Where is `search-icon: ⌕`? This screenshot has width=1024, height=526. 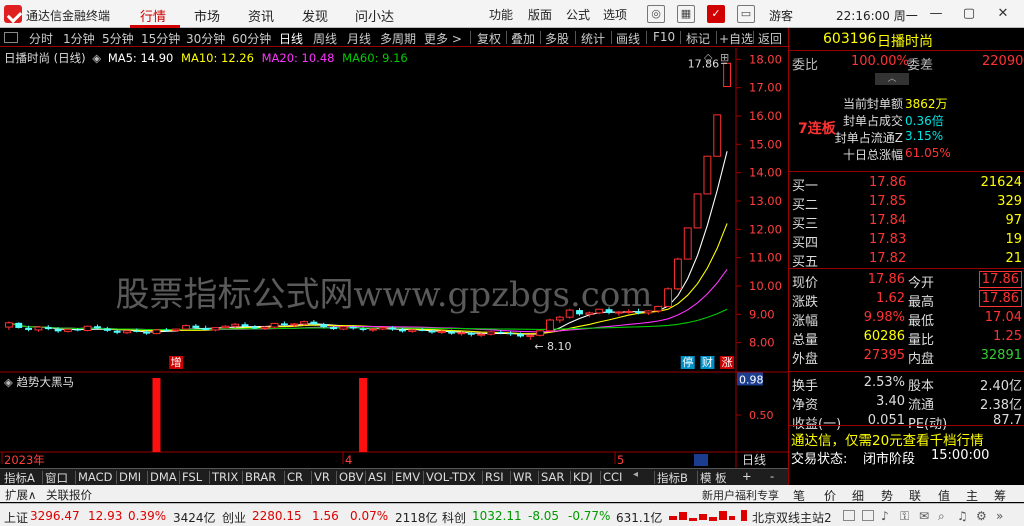 search-icon: ⌕ is located at coordinates (941, 516).